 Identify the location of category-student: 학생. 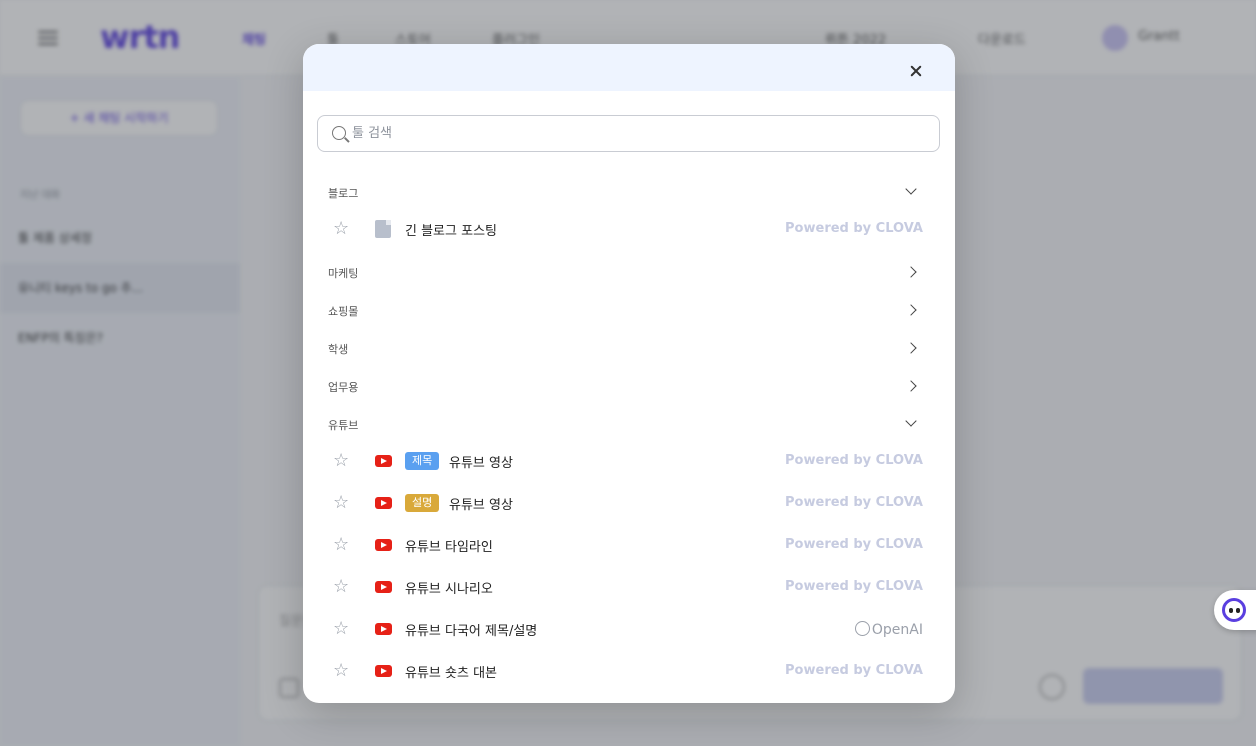
(628, 349).